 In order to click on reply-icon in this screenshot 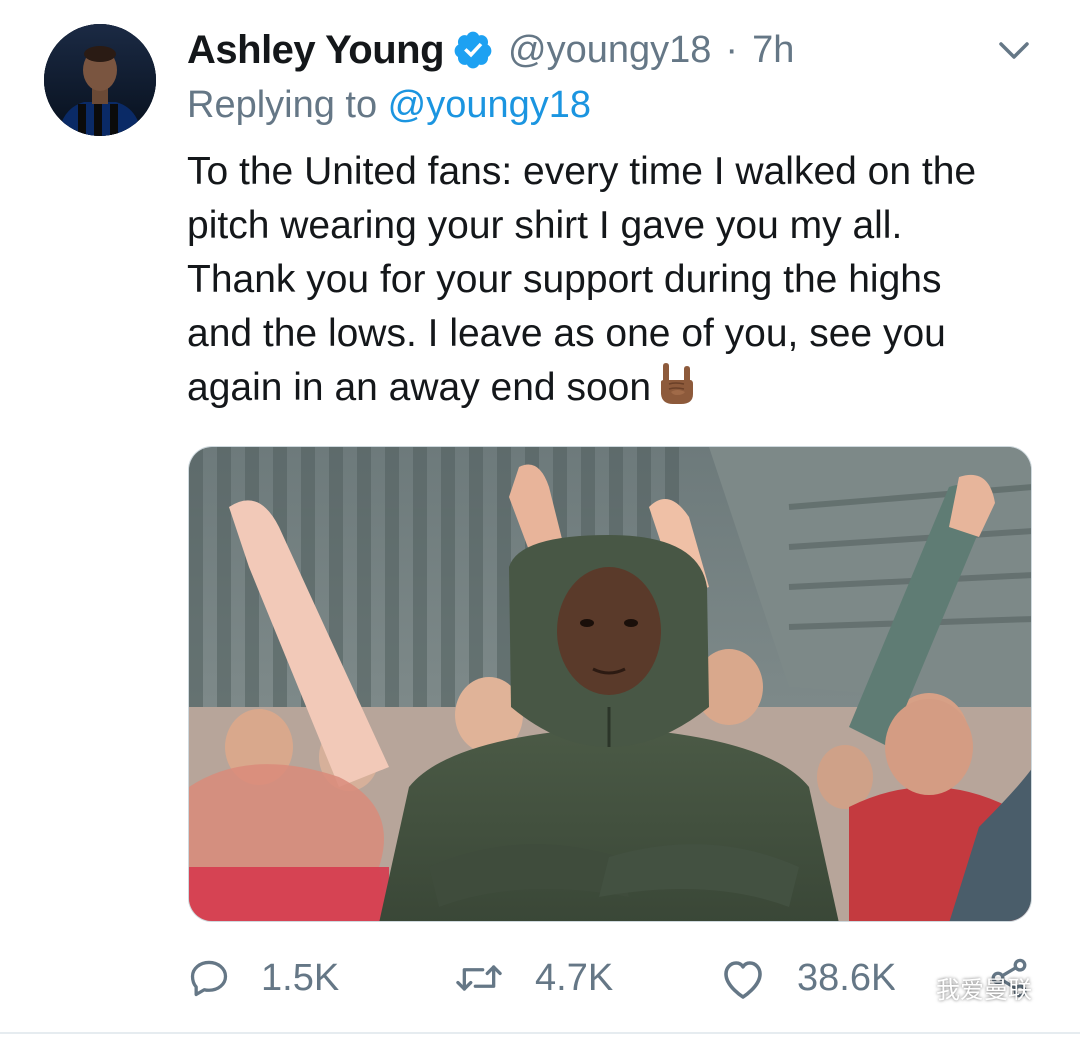, I will do `click(209, 978)`.